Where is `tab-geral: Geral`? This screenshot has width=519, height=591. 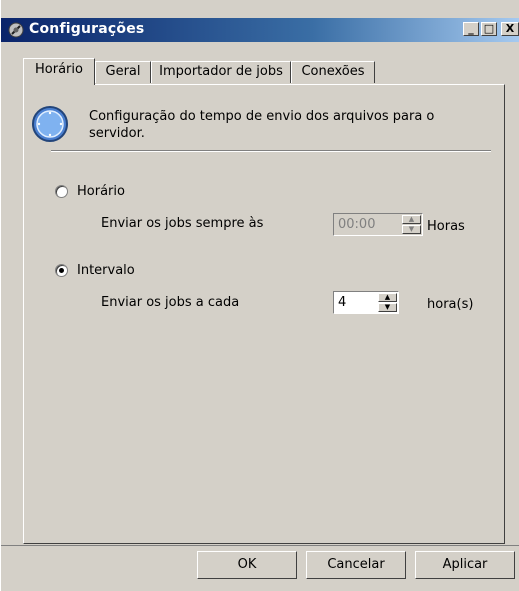
tab-geral: Geral is located at coordinates (123, 72).